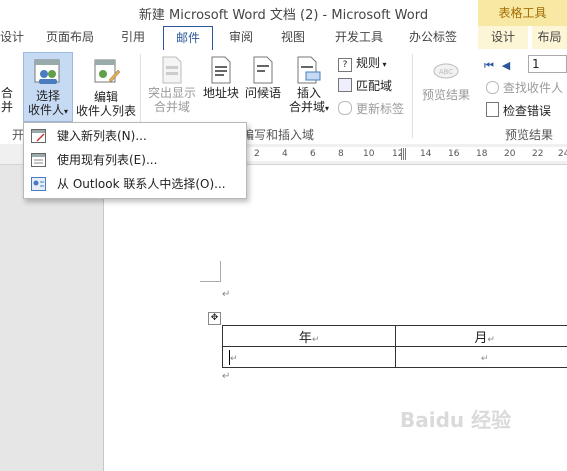  Describe the element at coordinates (105, 111) in the screenshot. I see `edit-recipients-label-2: 收件人列表` at that location.